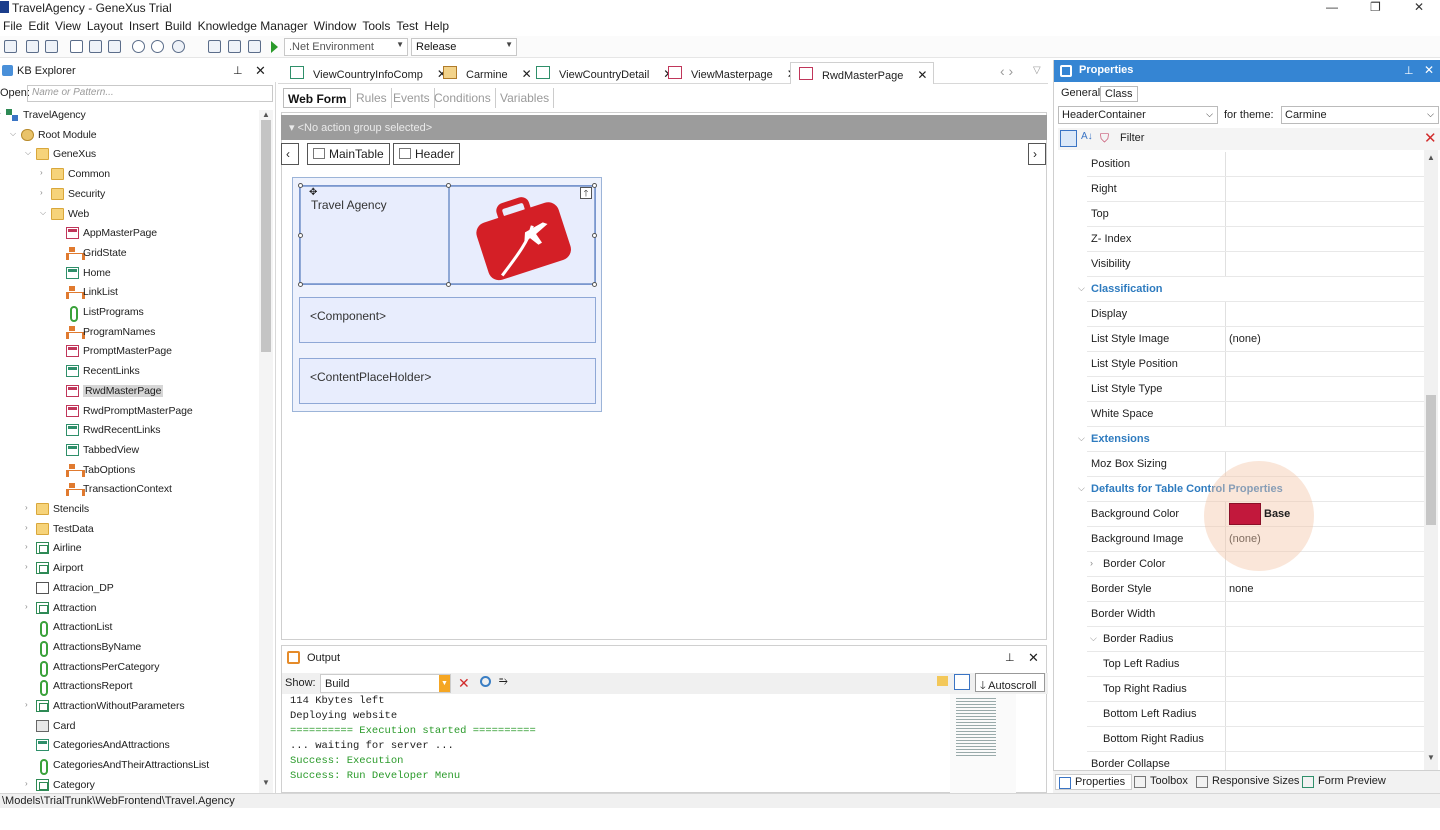 This screenshot has width=1440, height=830. Describe the element at coordinates (525, 98) in the screenshot. I see `tab-variables: Variables` at that location.